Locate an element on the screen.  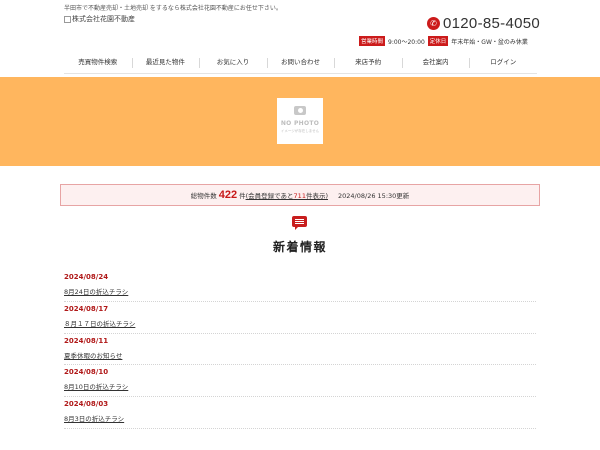
hours-badge: 営業時間 is located at coordinates (372, 41).